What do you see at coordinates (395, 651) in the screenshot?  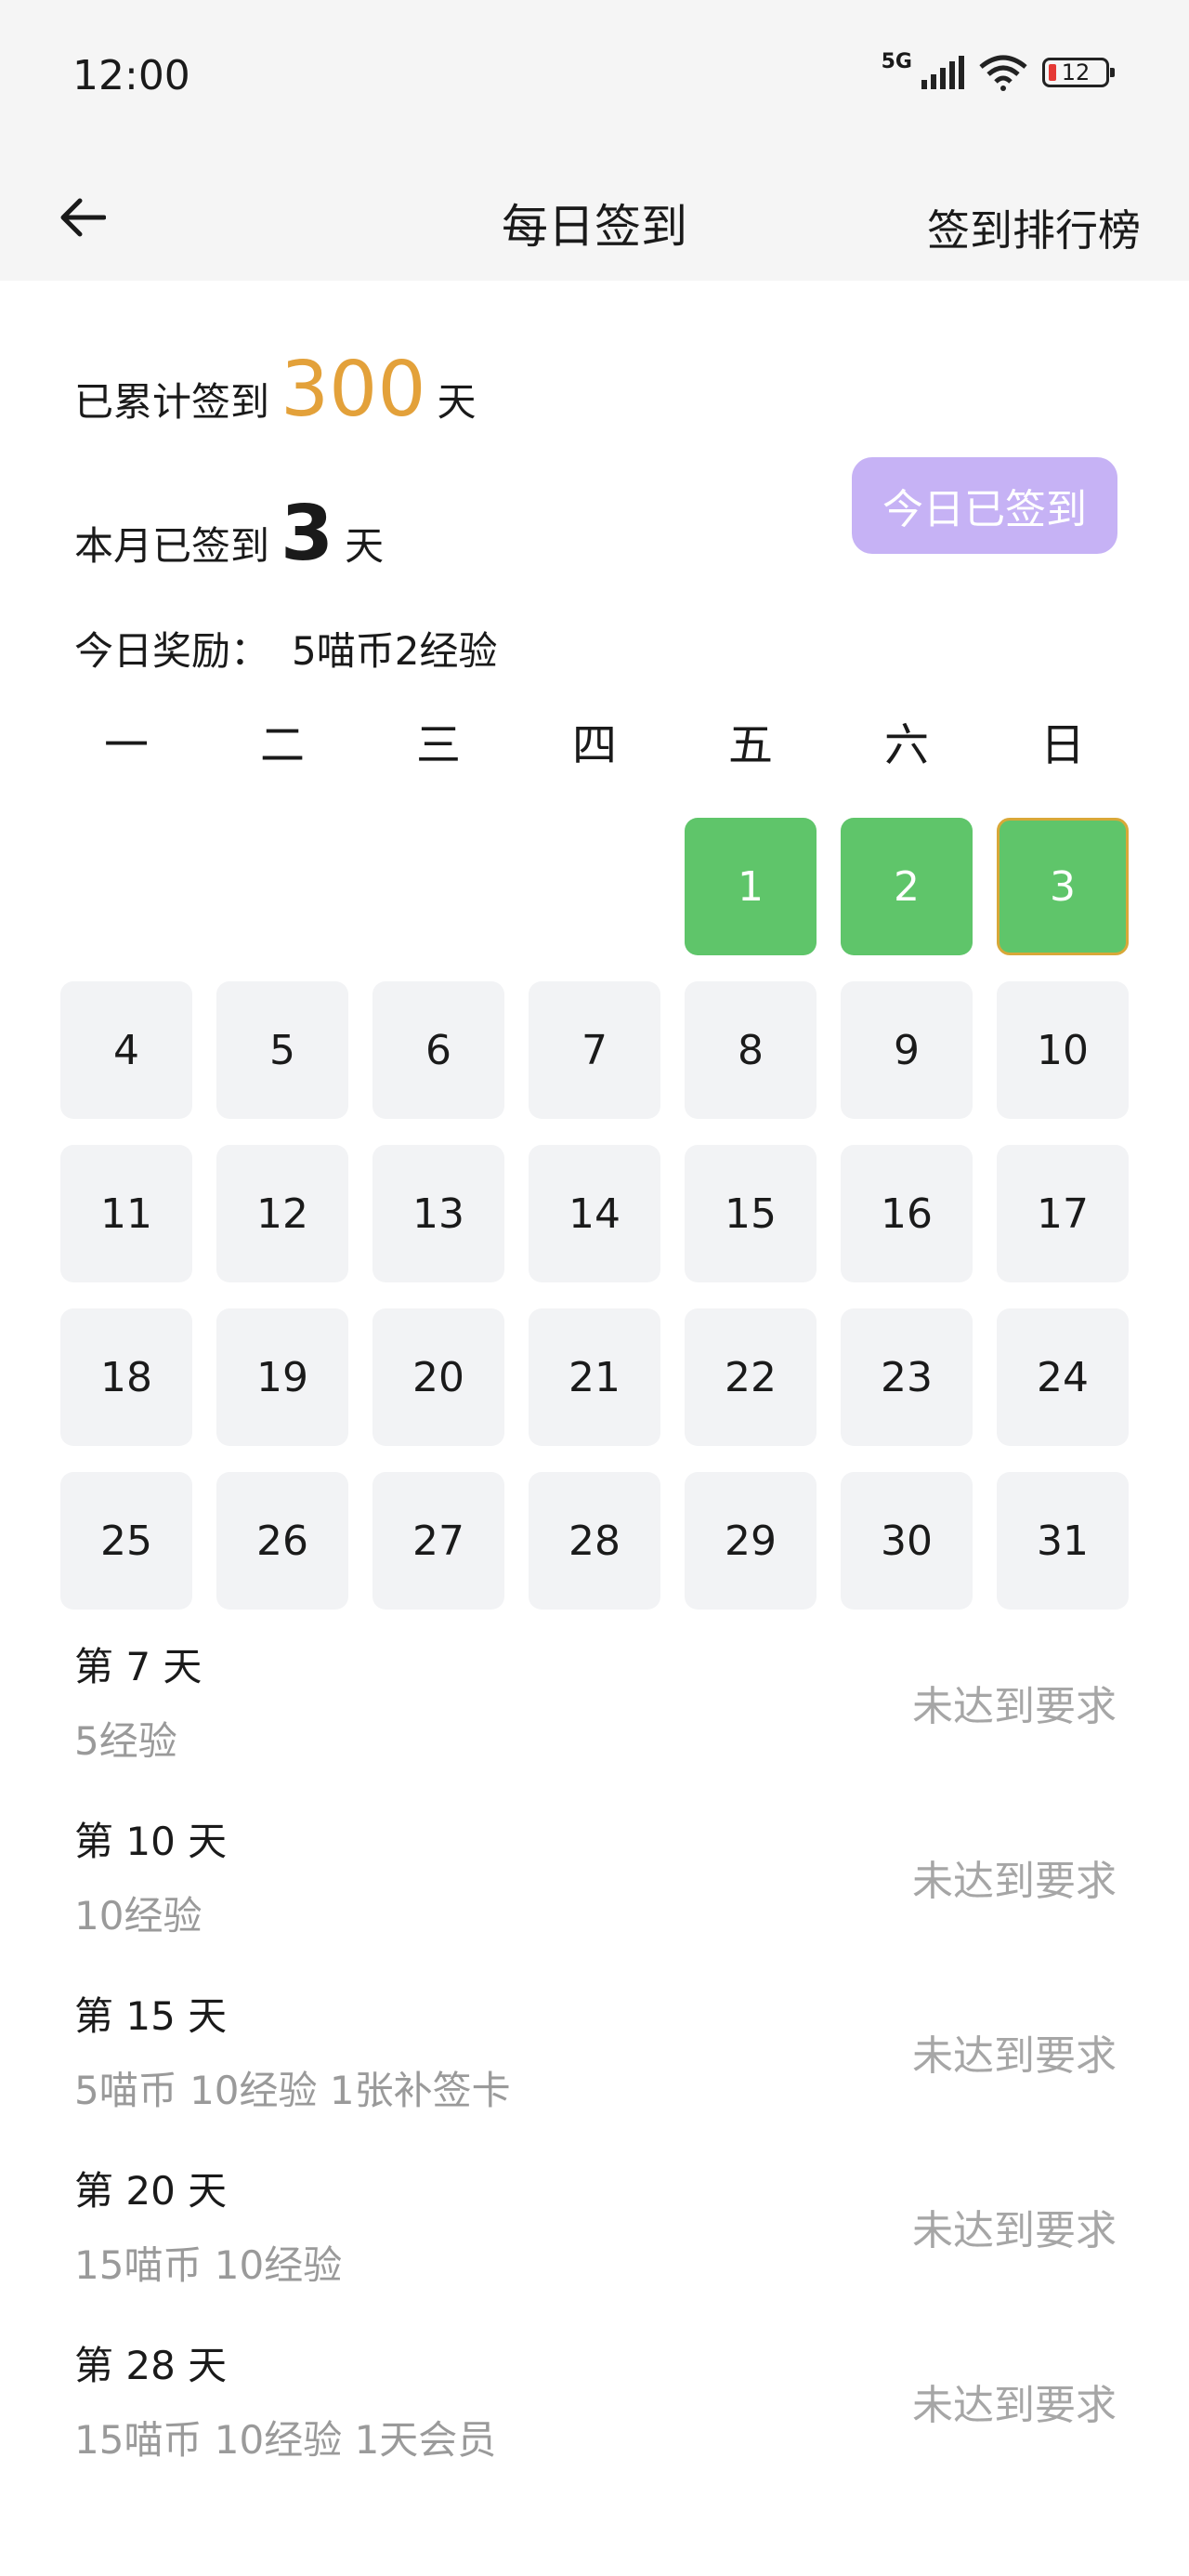 I see `reward-value: 5喵币2经验` at bounding box center [395, 651].